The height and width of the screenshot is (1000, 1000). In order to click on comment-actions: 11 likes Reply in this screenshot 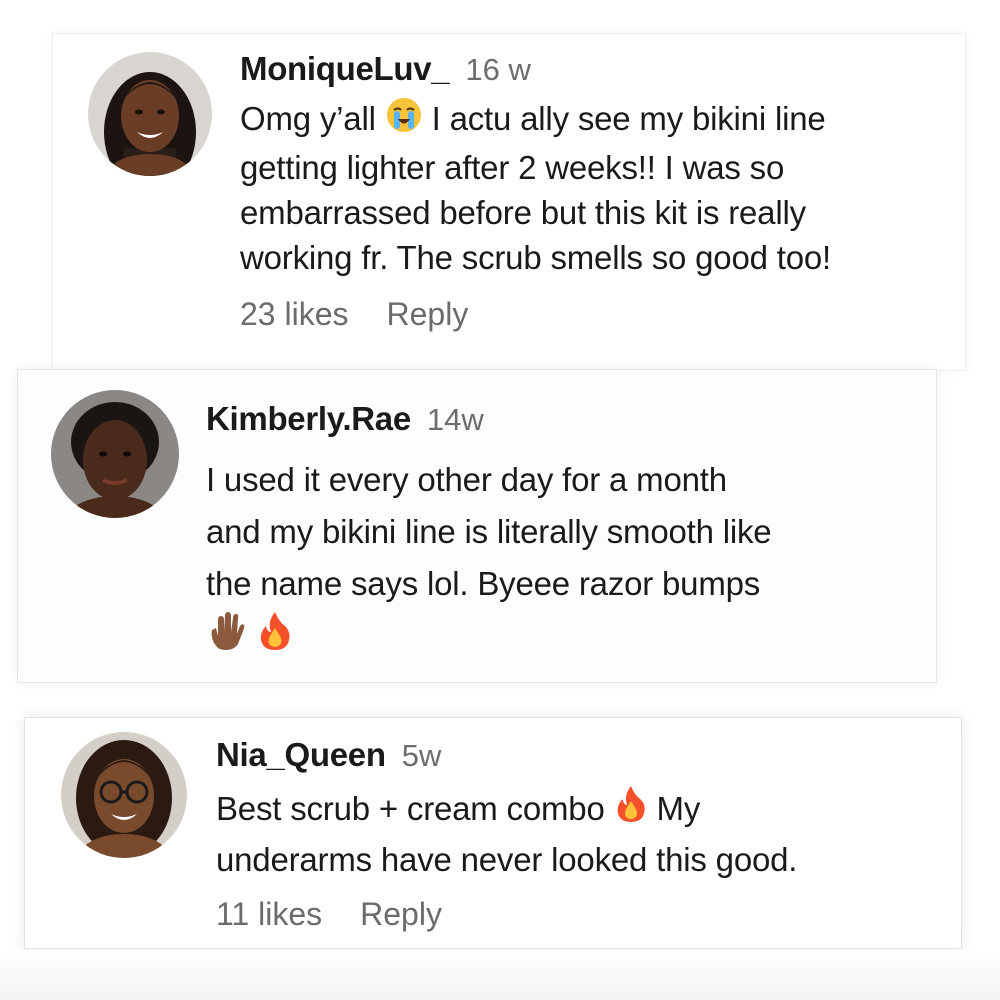, I will do `click(329, 914)`.